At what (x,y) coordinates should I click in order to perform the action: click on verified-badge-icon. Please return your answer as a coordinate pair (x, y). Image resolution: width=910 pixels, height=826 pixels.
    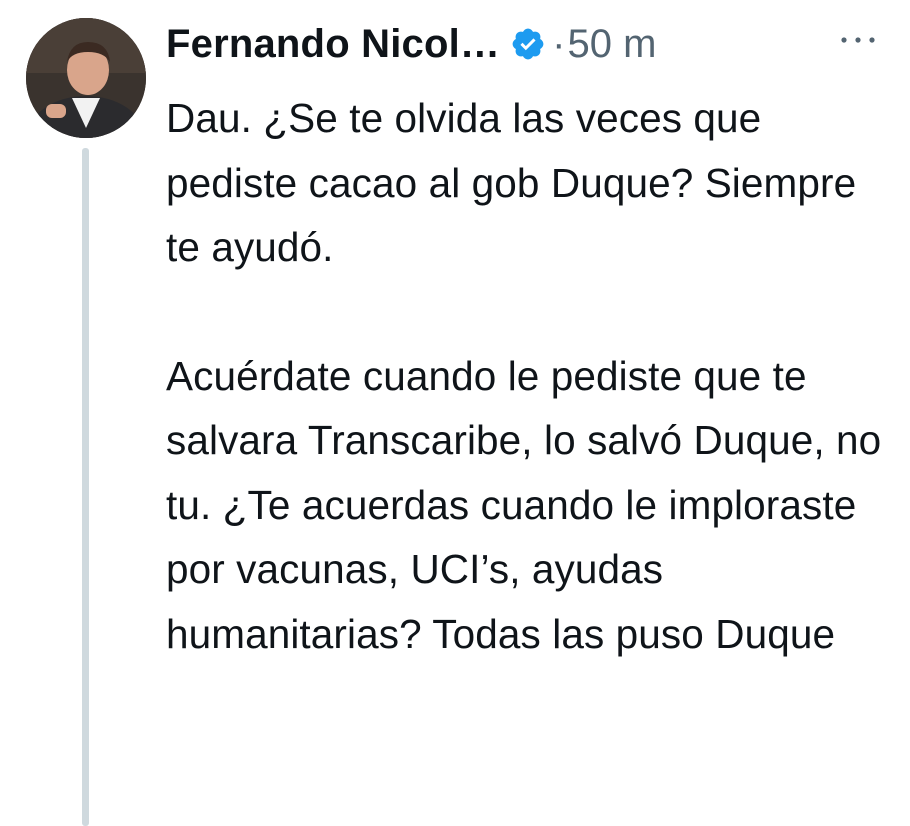
    Looking at the image, I should click on (528, 44).